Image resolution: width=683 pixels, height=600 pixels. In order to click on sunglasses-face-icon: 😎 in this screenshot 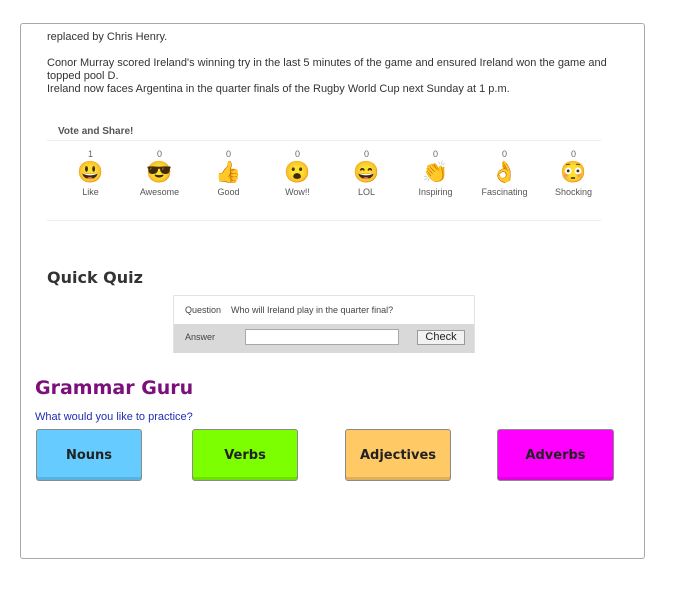, I will do `click(159, 173)`.